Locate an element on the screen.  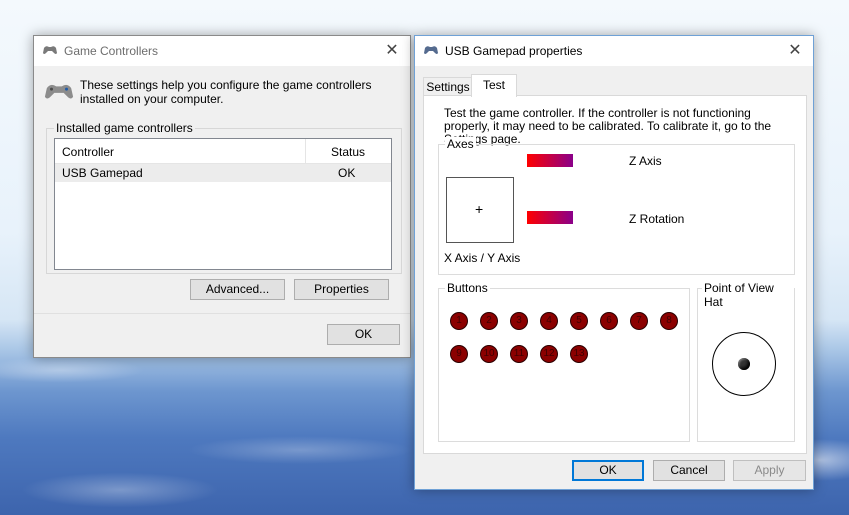
tab-label: Settings is located at coordinates (448, 87).